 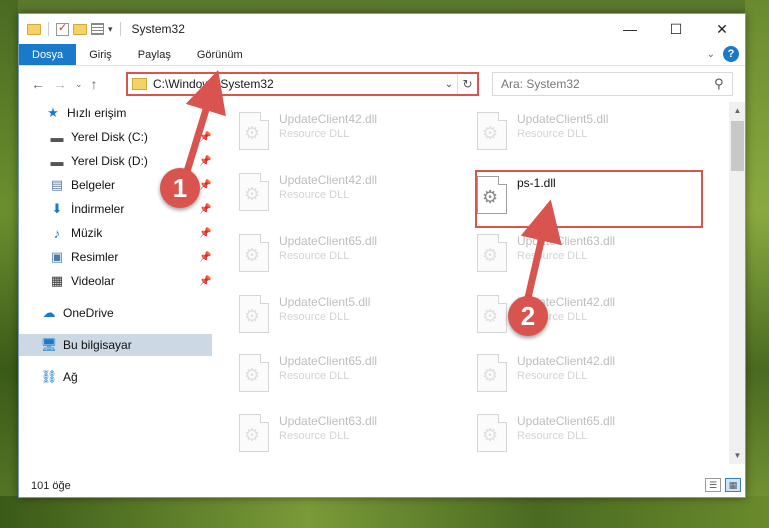 What do you see at coordinates (38, 84) in the screenshot?
I see `back-arrow-icon: ←` at bounding box center [38, 84].